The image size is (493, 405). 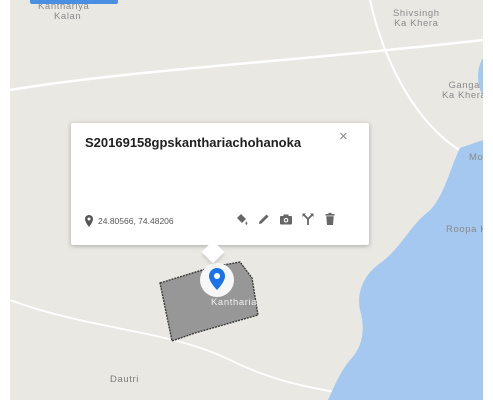 I want to click on directions-icon, so click(x=308, y=219).